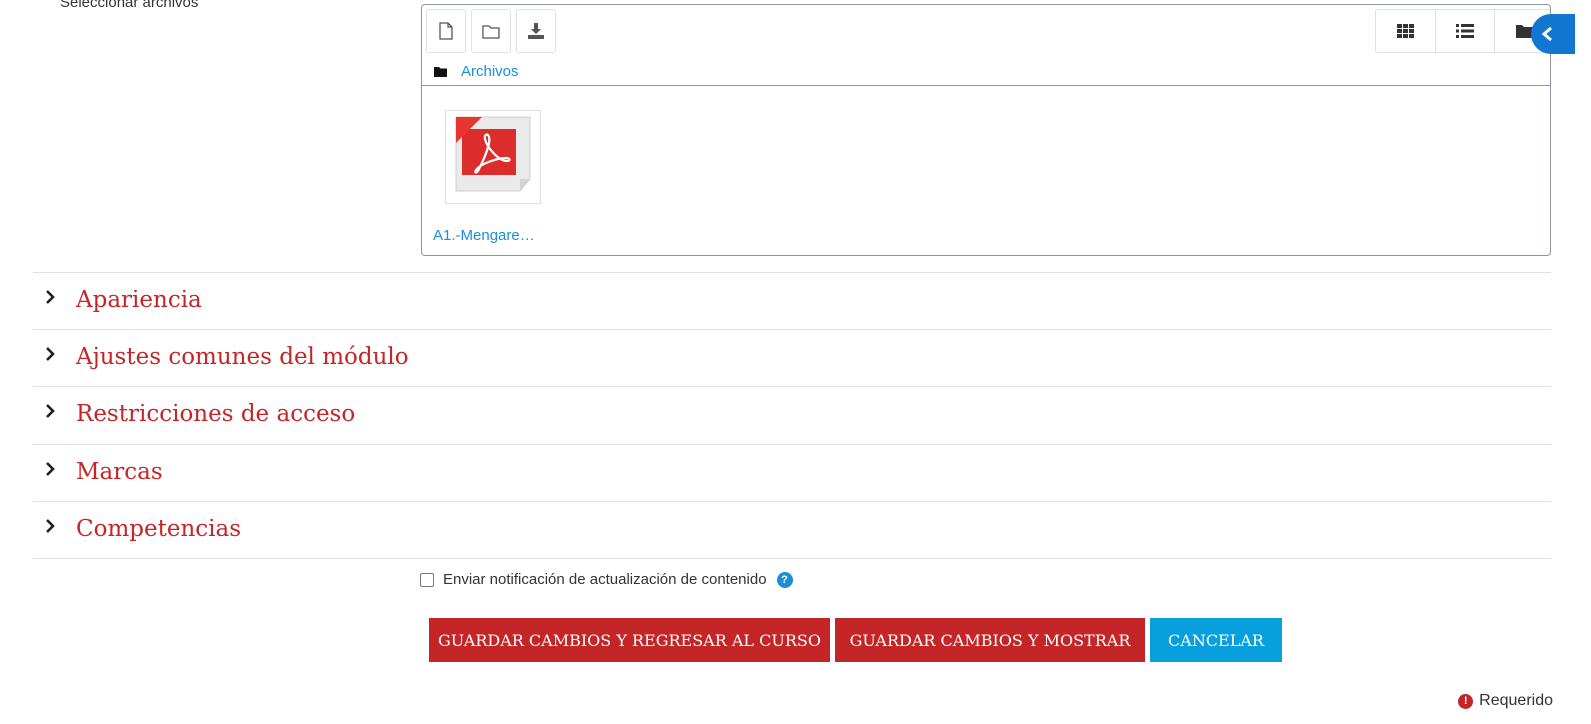  Describe the element at coordinates (1466, 701) in the screenshot. I see `required-icon: !` at that location.